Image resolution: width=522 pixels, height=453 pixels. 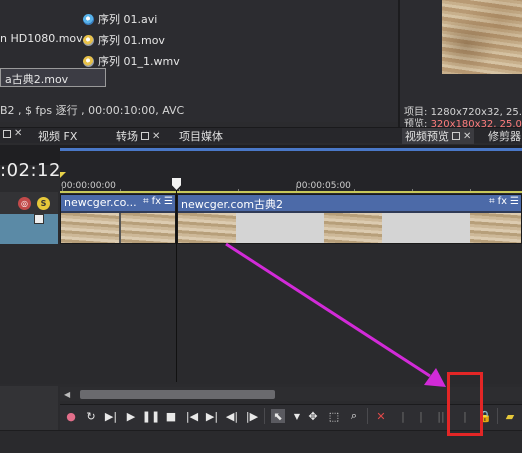 What do you see at coordinates (63, 175) in the screenshot?
I see `loop-region-marker` at bounding box center [63, 175].